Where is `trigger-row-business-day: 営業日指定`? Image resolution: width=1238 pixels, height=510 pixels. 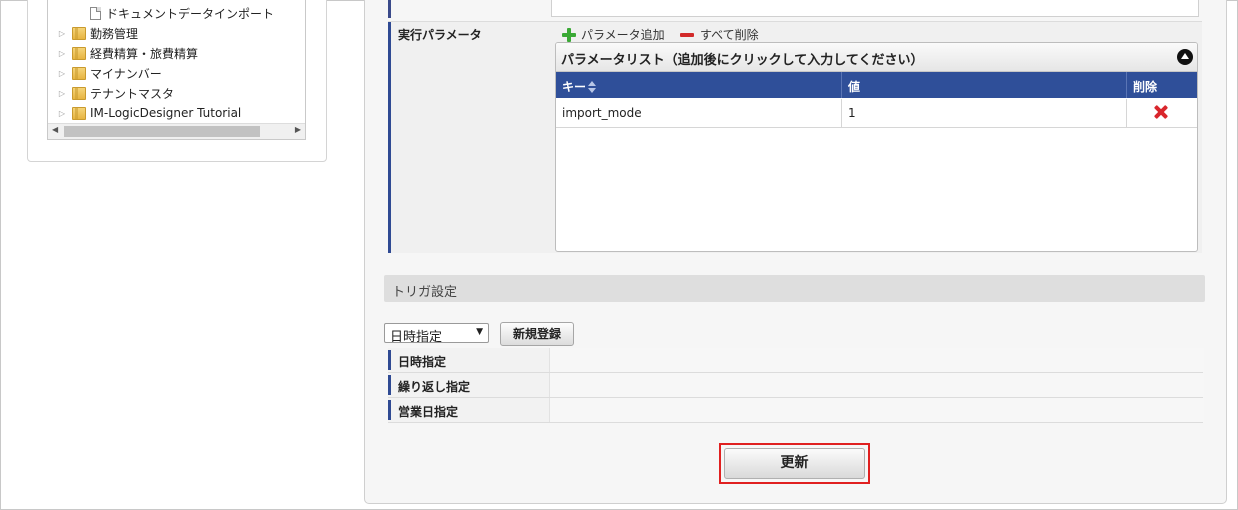 trigger-row-business-day: 営業日指定 is located at coordinates (796, 410).